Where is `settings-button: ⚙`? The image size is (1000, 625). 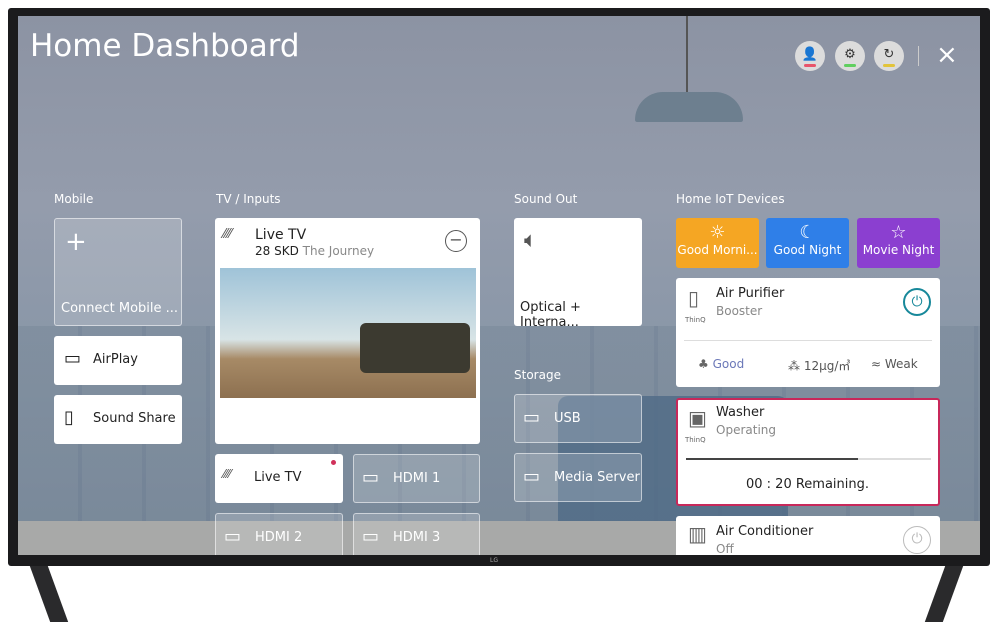 settings-button: ⚙ is located at coordinates (850, 56).